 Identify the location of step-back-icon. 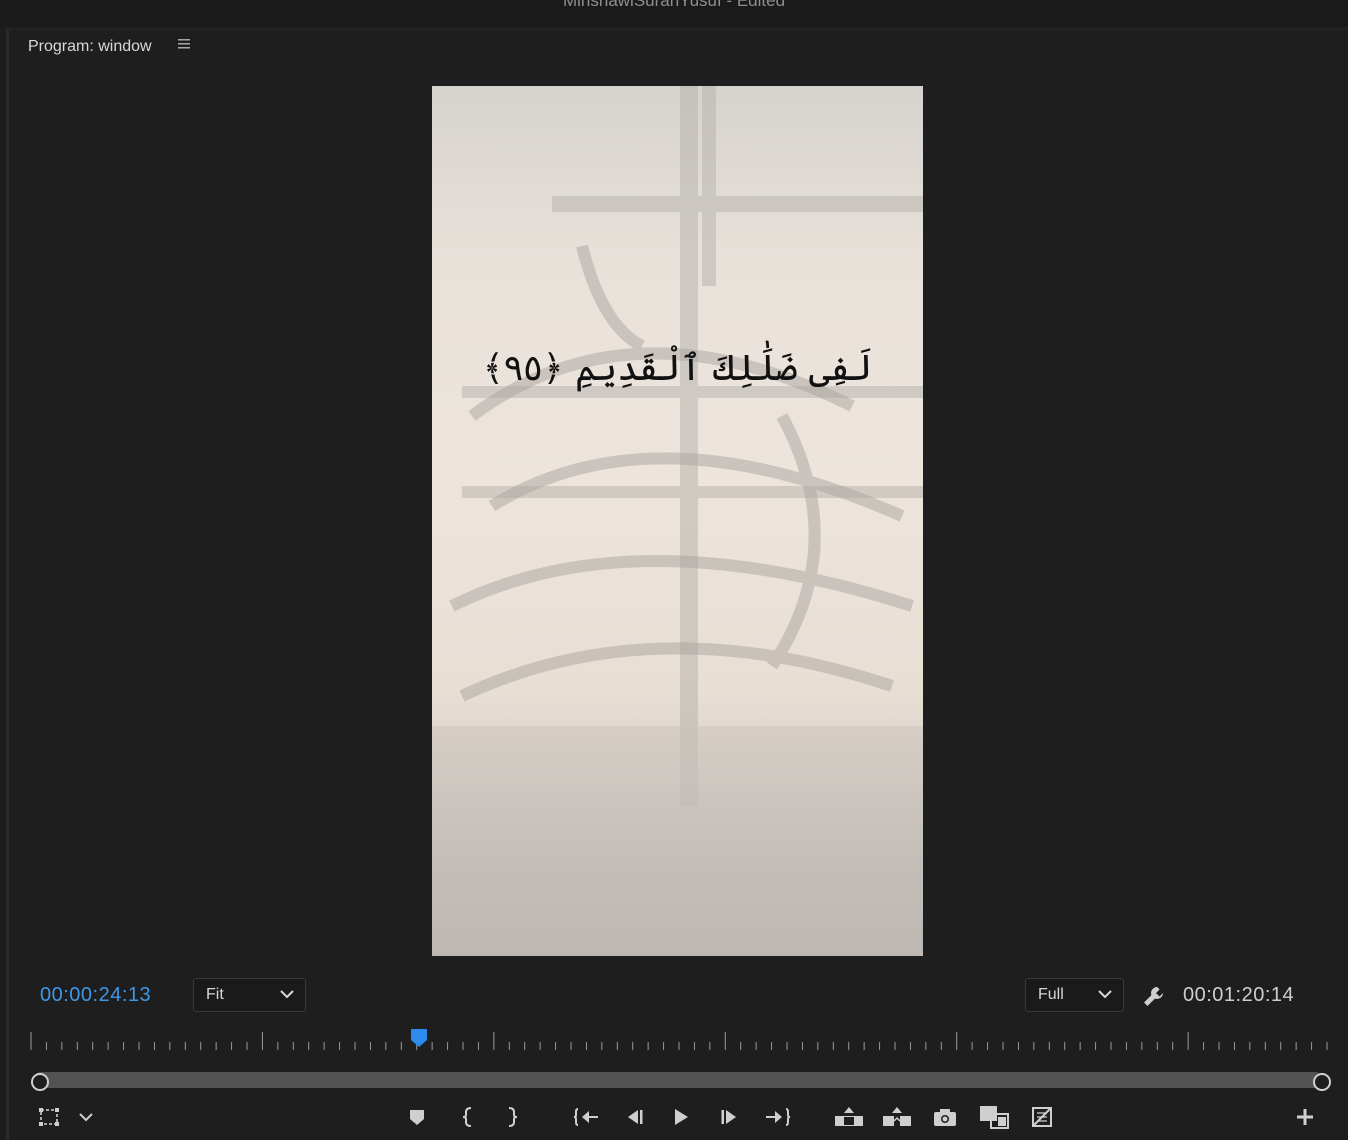
(635, 1117).